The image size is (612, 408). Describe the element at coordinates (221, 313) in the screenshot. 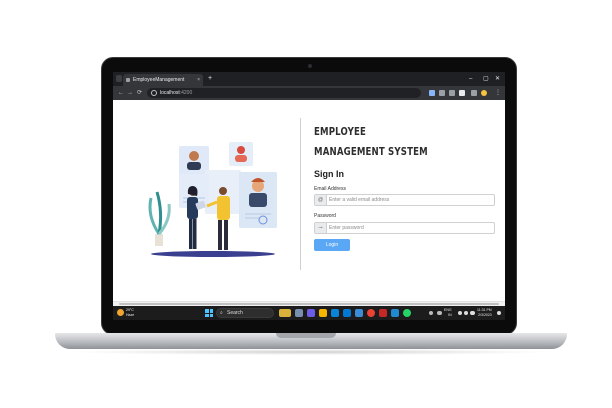

I see `search-icon: ⌕` at that location.